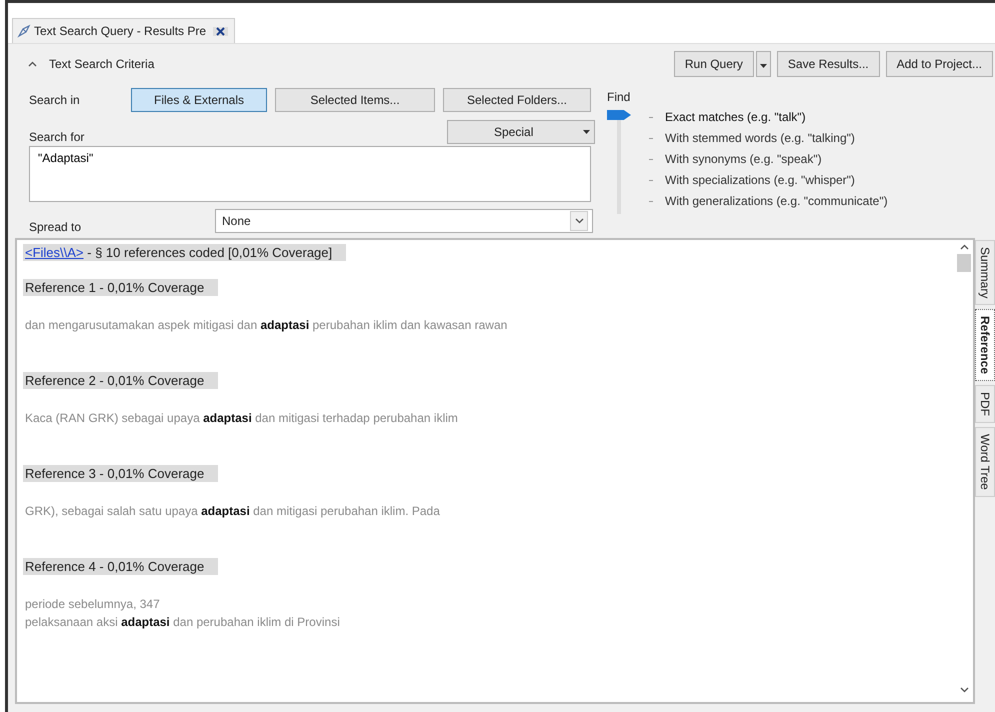  What do you see at coordinates (714, 64) in the screenshot?
I see `run-query-button: Run Query` at bounding box center [714, 64].